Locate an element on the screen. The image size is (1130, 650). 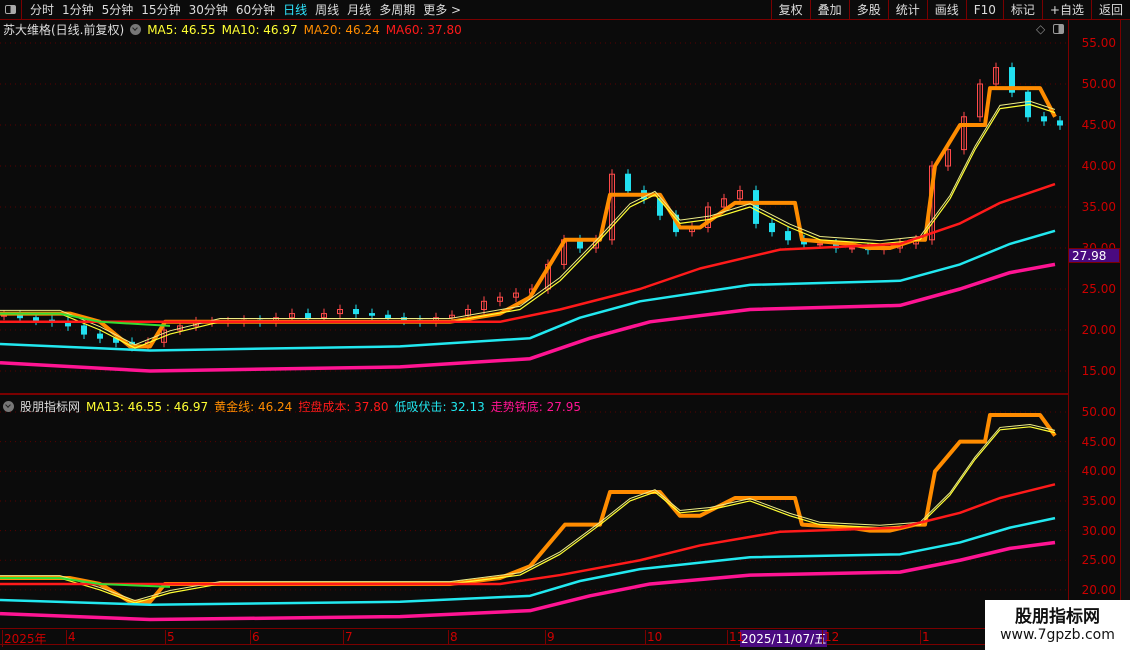
price-tag: 27.98 is located at coordinates (1094, 255).